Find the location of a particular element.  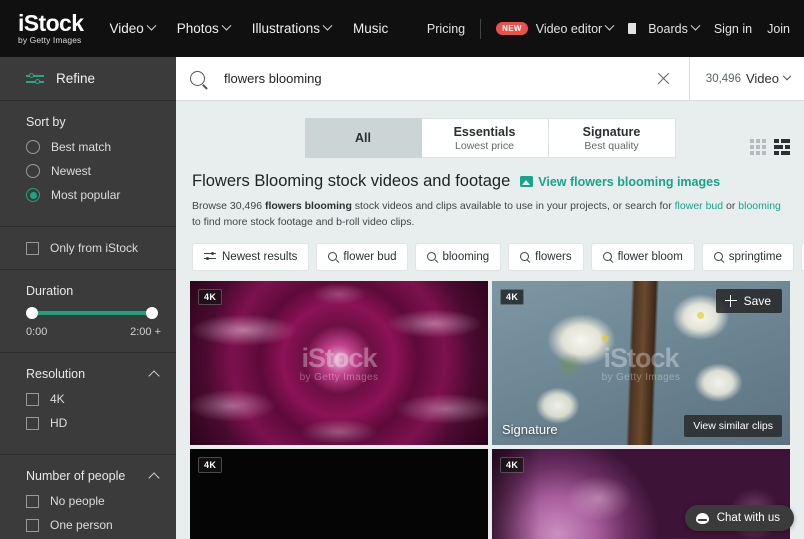

istock-logo: iStock by Getty Images is located at coordinates (51, 27).